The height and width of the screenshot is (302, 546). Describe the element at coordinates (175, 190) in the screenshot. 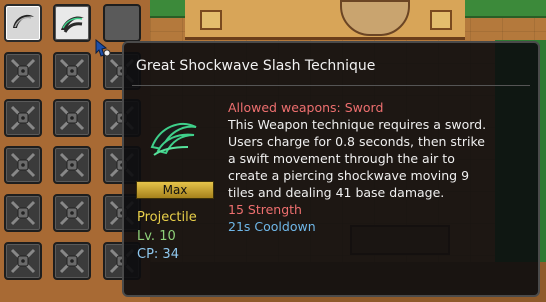

I see `max-level-badge: Max` at that location.